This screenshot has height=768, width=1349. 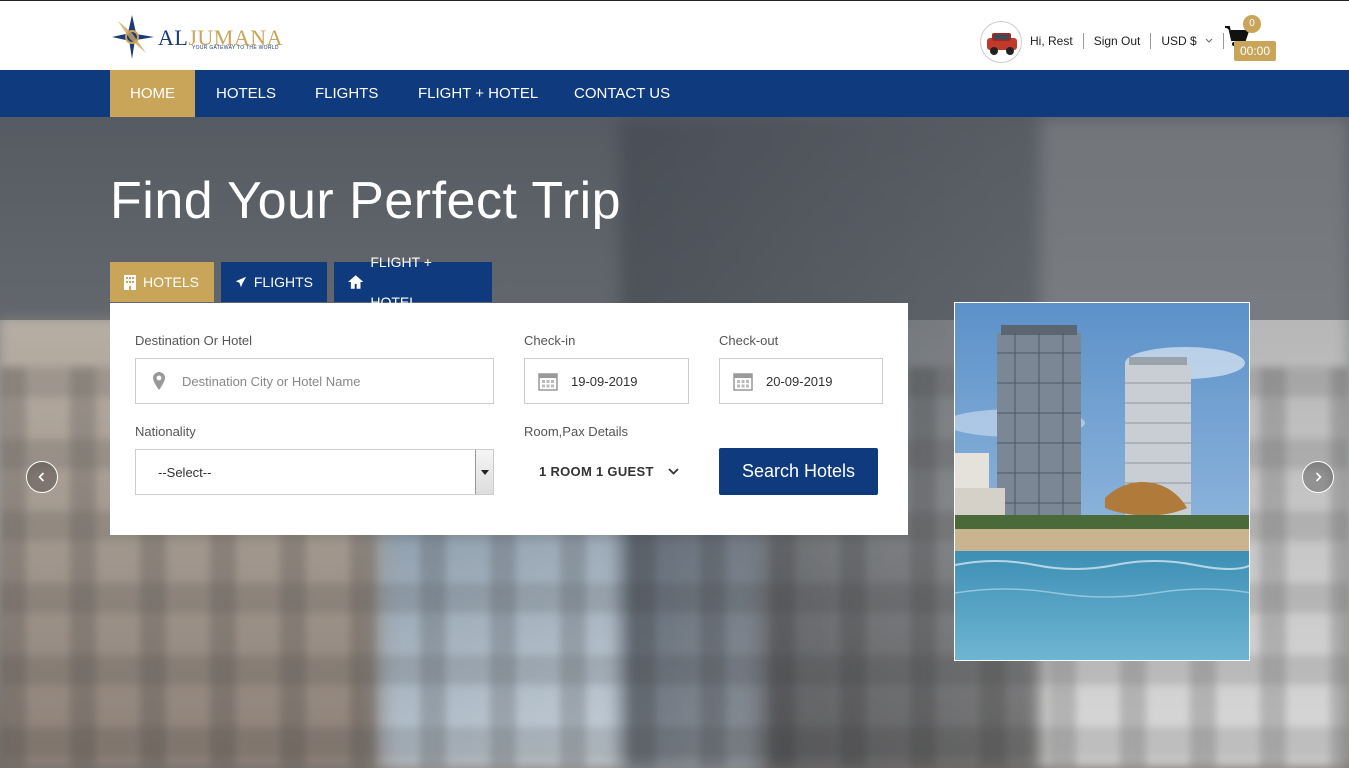 What do you see at coordinates (413, 282) in the screenshot?
I see `tab-flight-hotel: FLIGHT + HOTEL` at bounding box center [413, 282].